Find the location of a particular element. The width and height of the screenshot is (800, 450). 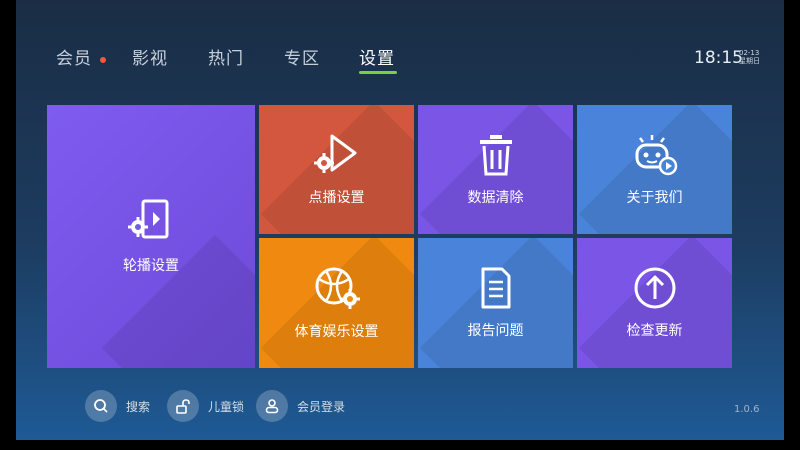

tile-label: 数据清除 is located at coordinates (495, 197).